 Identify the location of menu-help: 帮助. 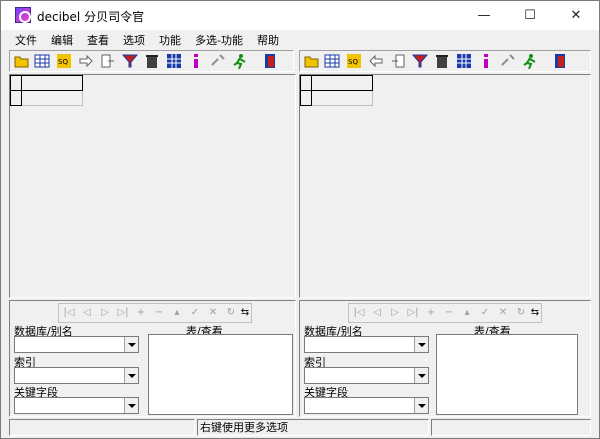
(268, 40).